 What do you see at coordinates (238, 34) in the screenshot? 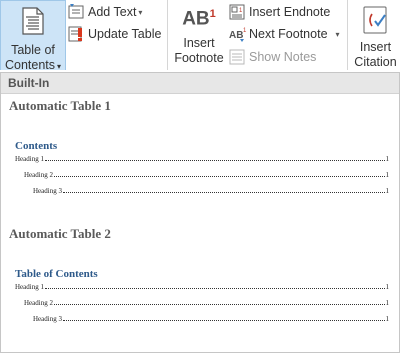
I see `next-footnote-icon: AB 1` at bounding box center [238, 34].